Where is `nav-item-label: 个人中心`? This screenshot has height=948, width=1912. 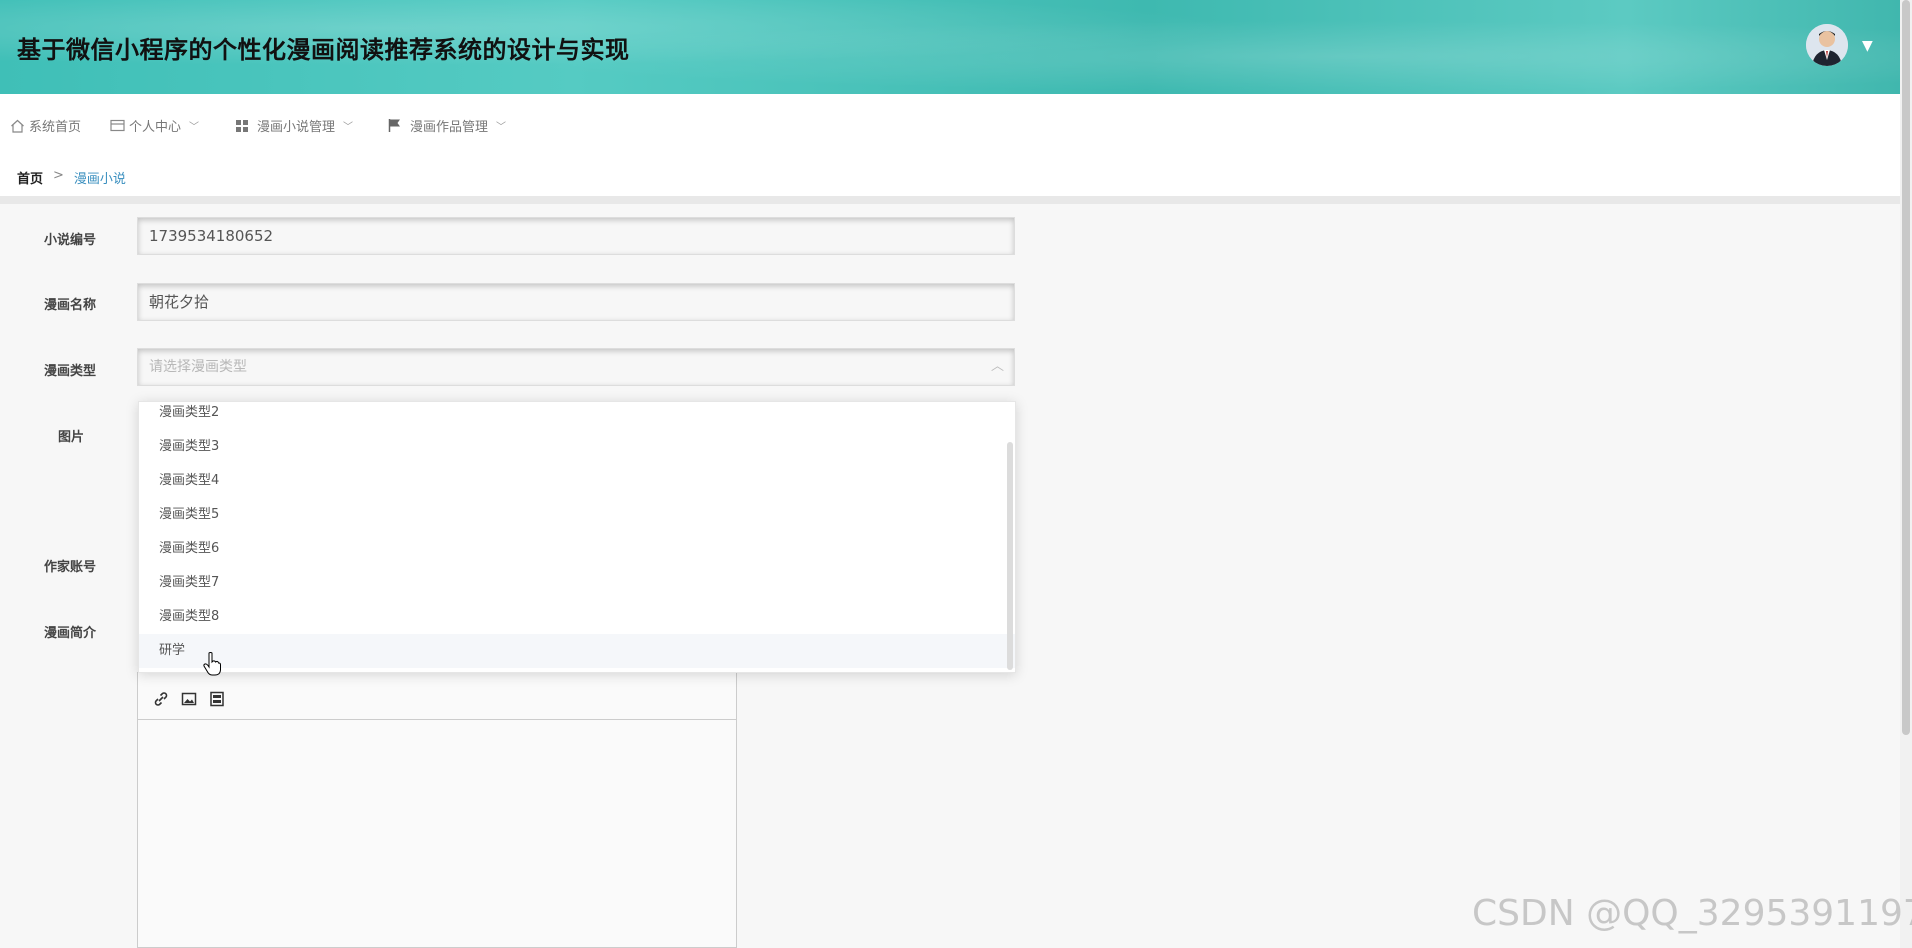
nav-item-label: 个人中心 is located at coordinates (155, 127).